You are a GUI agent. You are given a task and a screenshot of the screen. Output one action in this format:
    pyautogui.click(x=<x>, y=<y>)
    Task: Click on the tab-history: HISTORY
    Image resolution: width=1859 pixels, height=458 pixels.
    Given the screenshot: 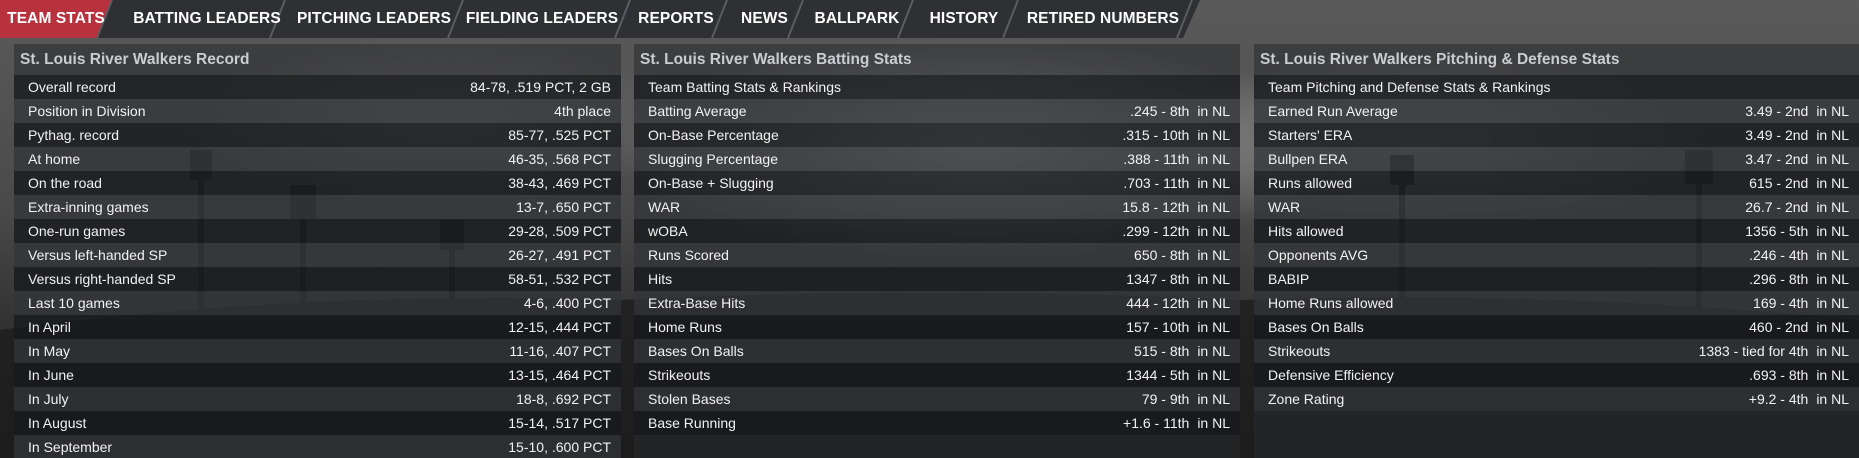 What is the action you would take?
    pyautogui.click(x=964, y=19)
    